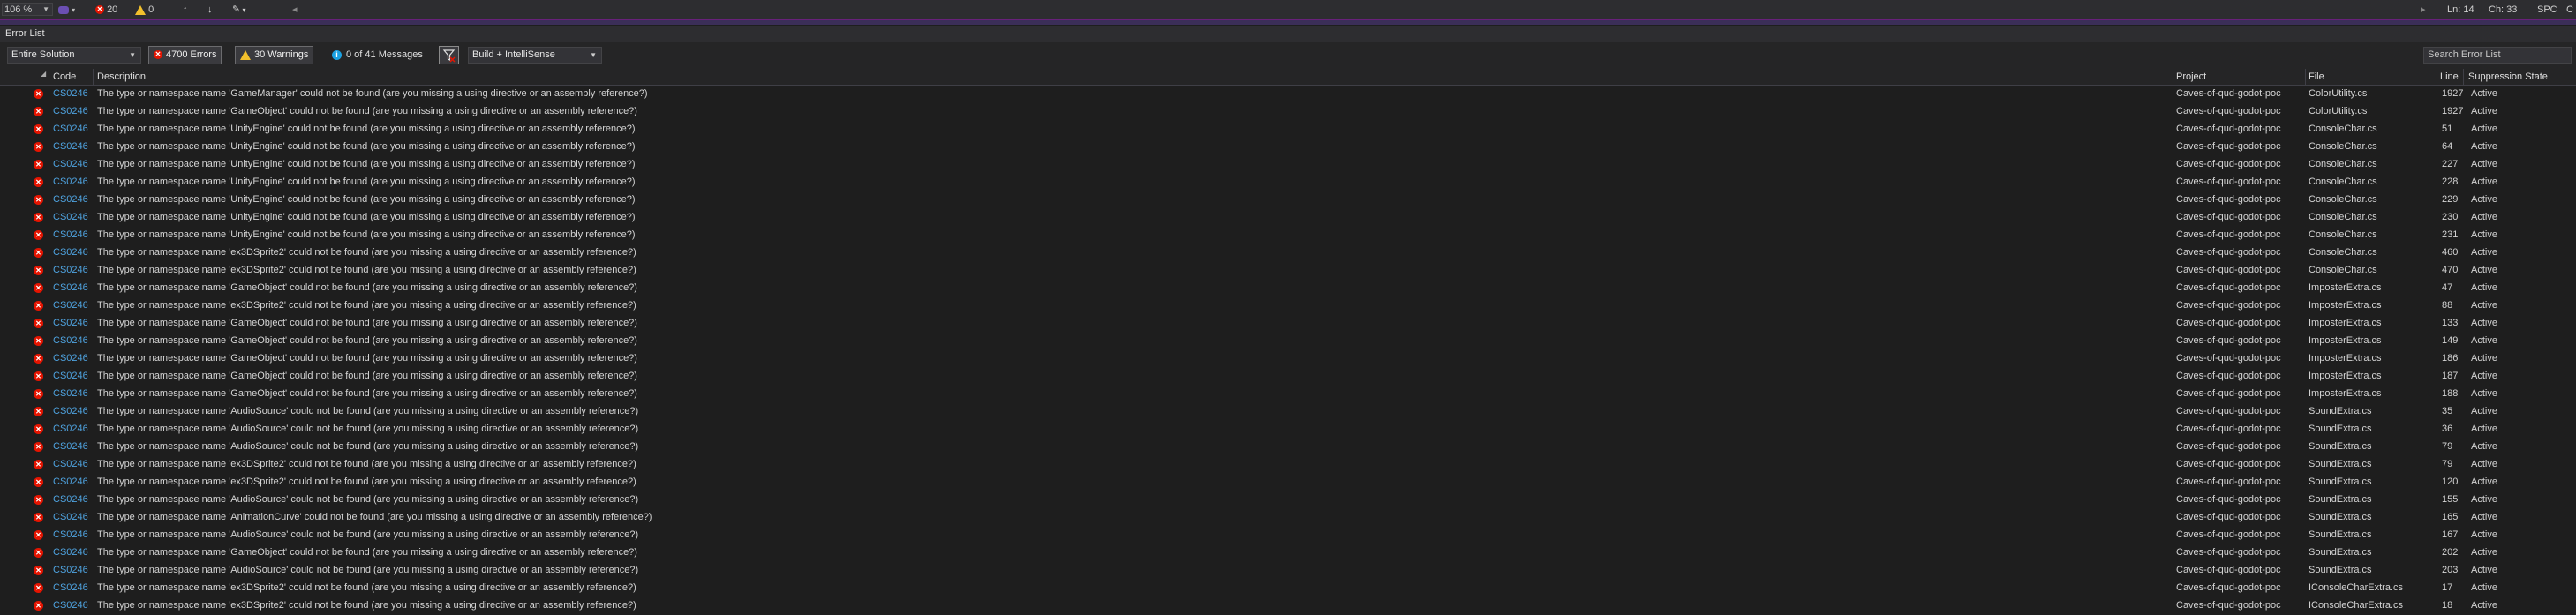  Describe the element at coordinates (535, 55) in the screenshot. I see `build-source-dropdown: Build + IntelliSense ▼` at that location.